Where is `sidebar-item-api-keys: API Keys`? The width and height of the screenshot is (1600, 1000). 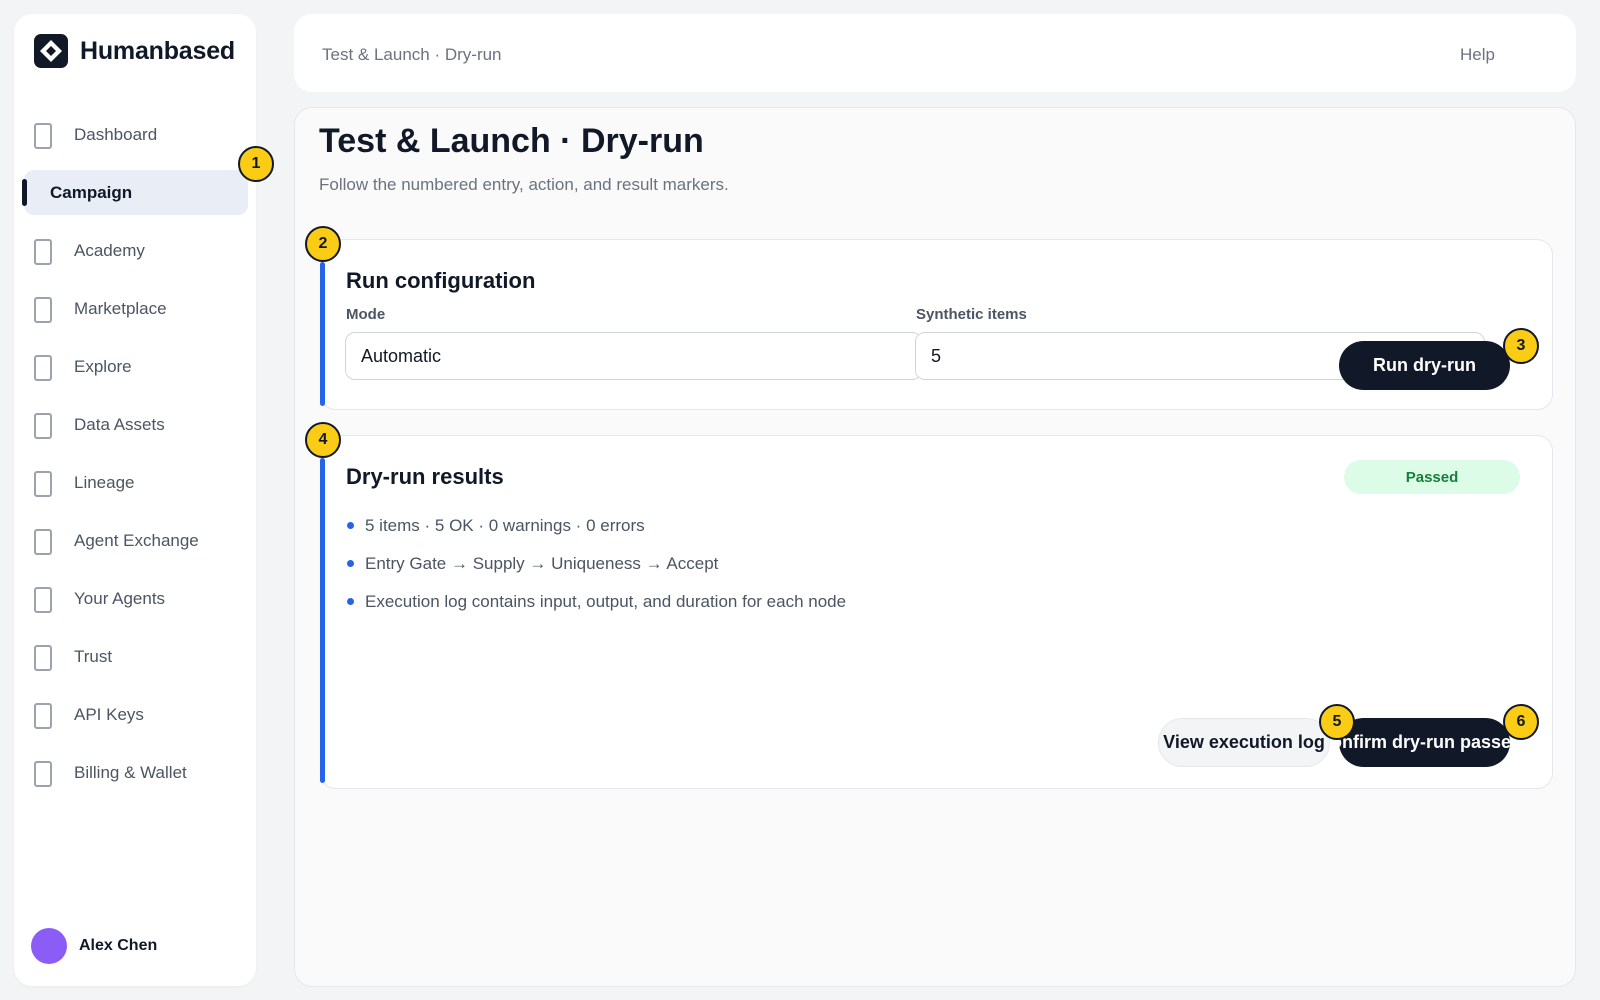
sidebar-item-api-keys: API Keys is located at coordinates (136, 714).